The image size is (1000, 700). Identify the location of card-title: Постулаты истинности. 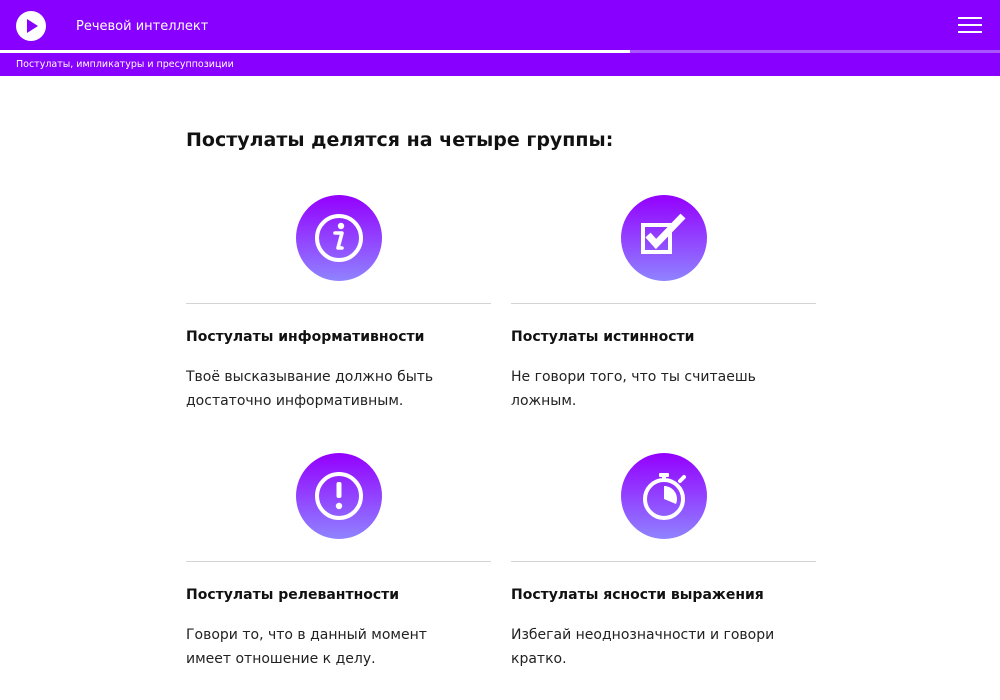
(603, 337).